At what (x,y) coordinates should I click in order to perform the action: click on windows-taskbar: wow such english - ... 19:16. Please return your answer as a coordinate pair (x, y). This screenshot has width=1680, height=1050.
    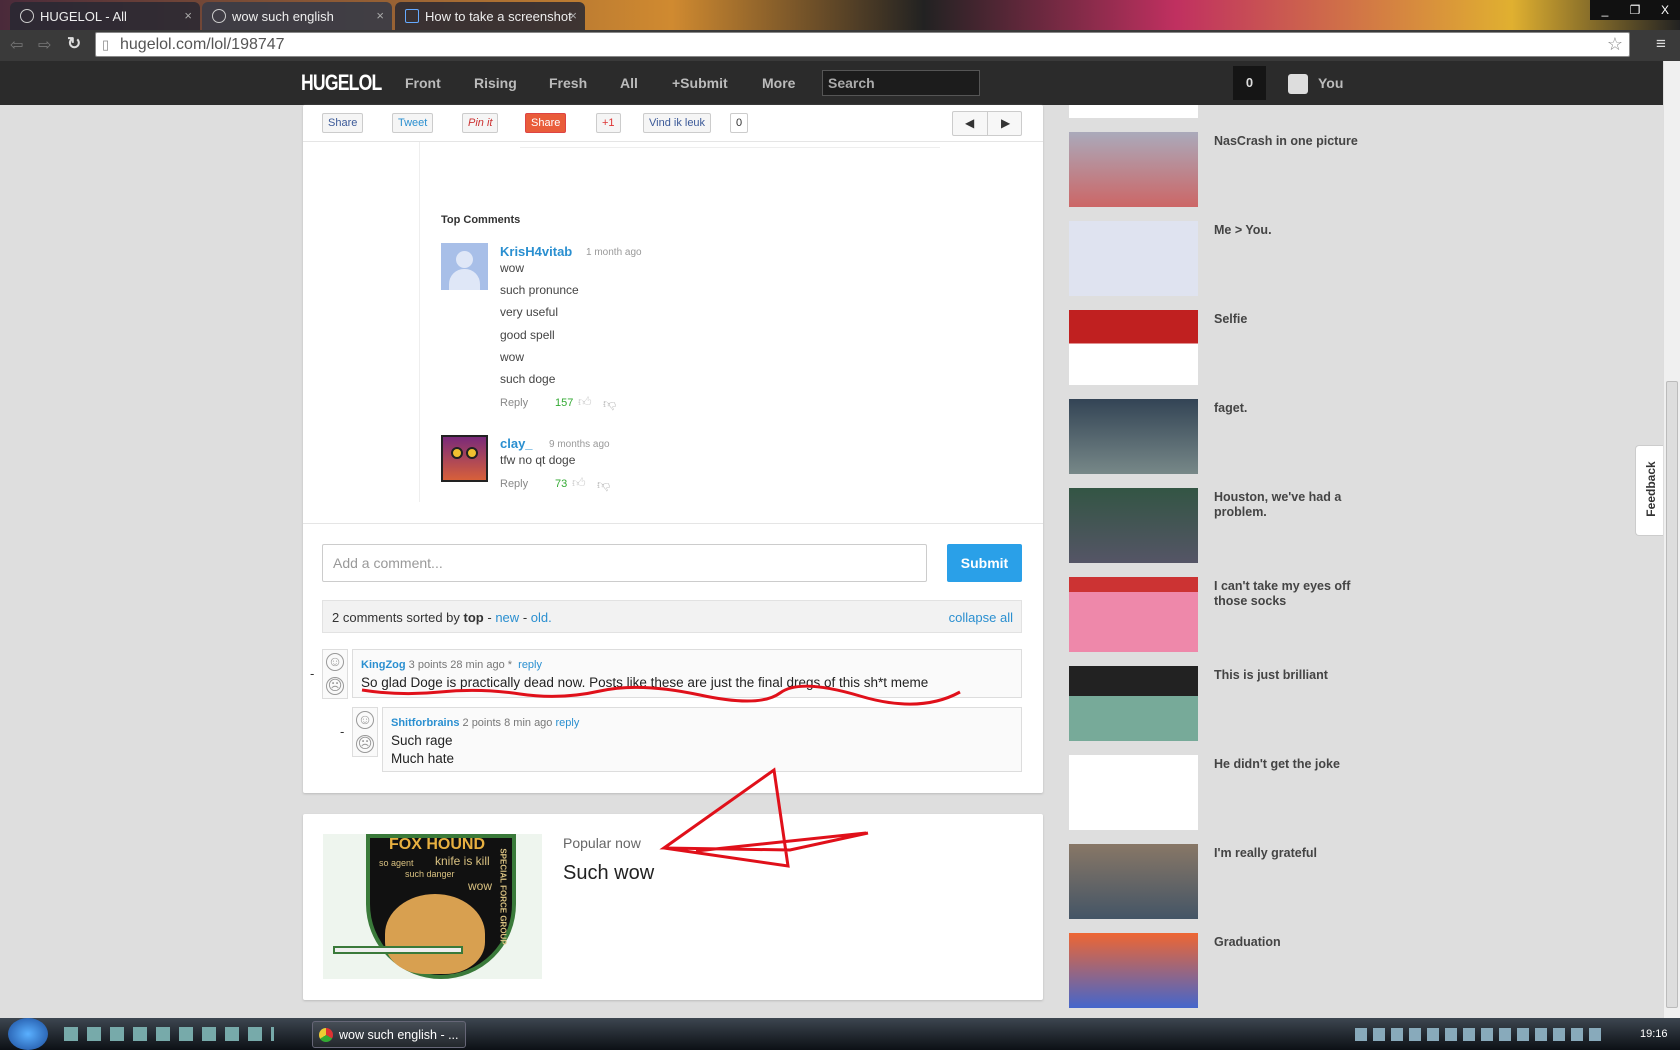
    Looking at the image, I should click on (840, 1034).